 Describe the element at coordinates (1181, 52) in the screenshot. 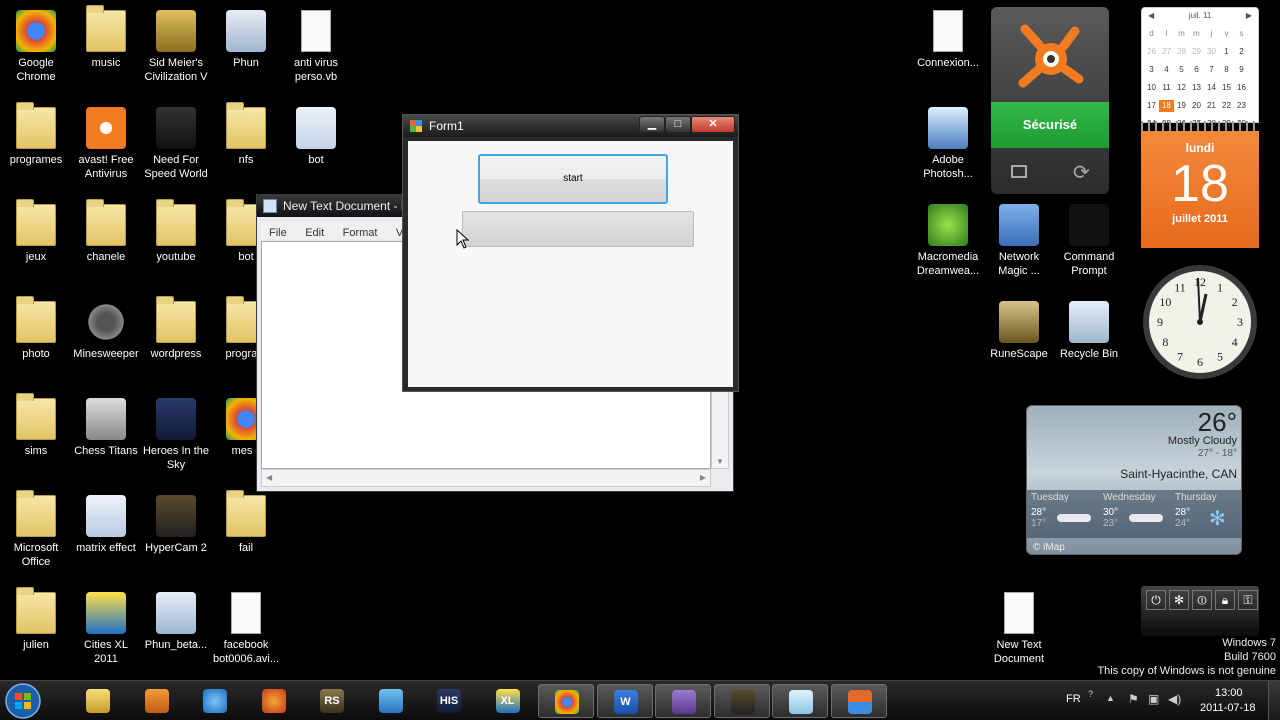

I see `calendar-day-cell: 28` at that location.